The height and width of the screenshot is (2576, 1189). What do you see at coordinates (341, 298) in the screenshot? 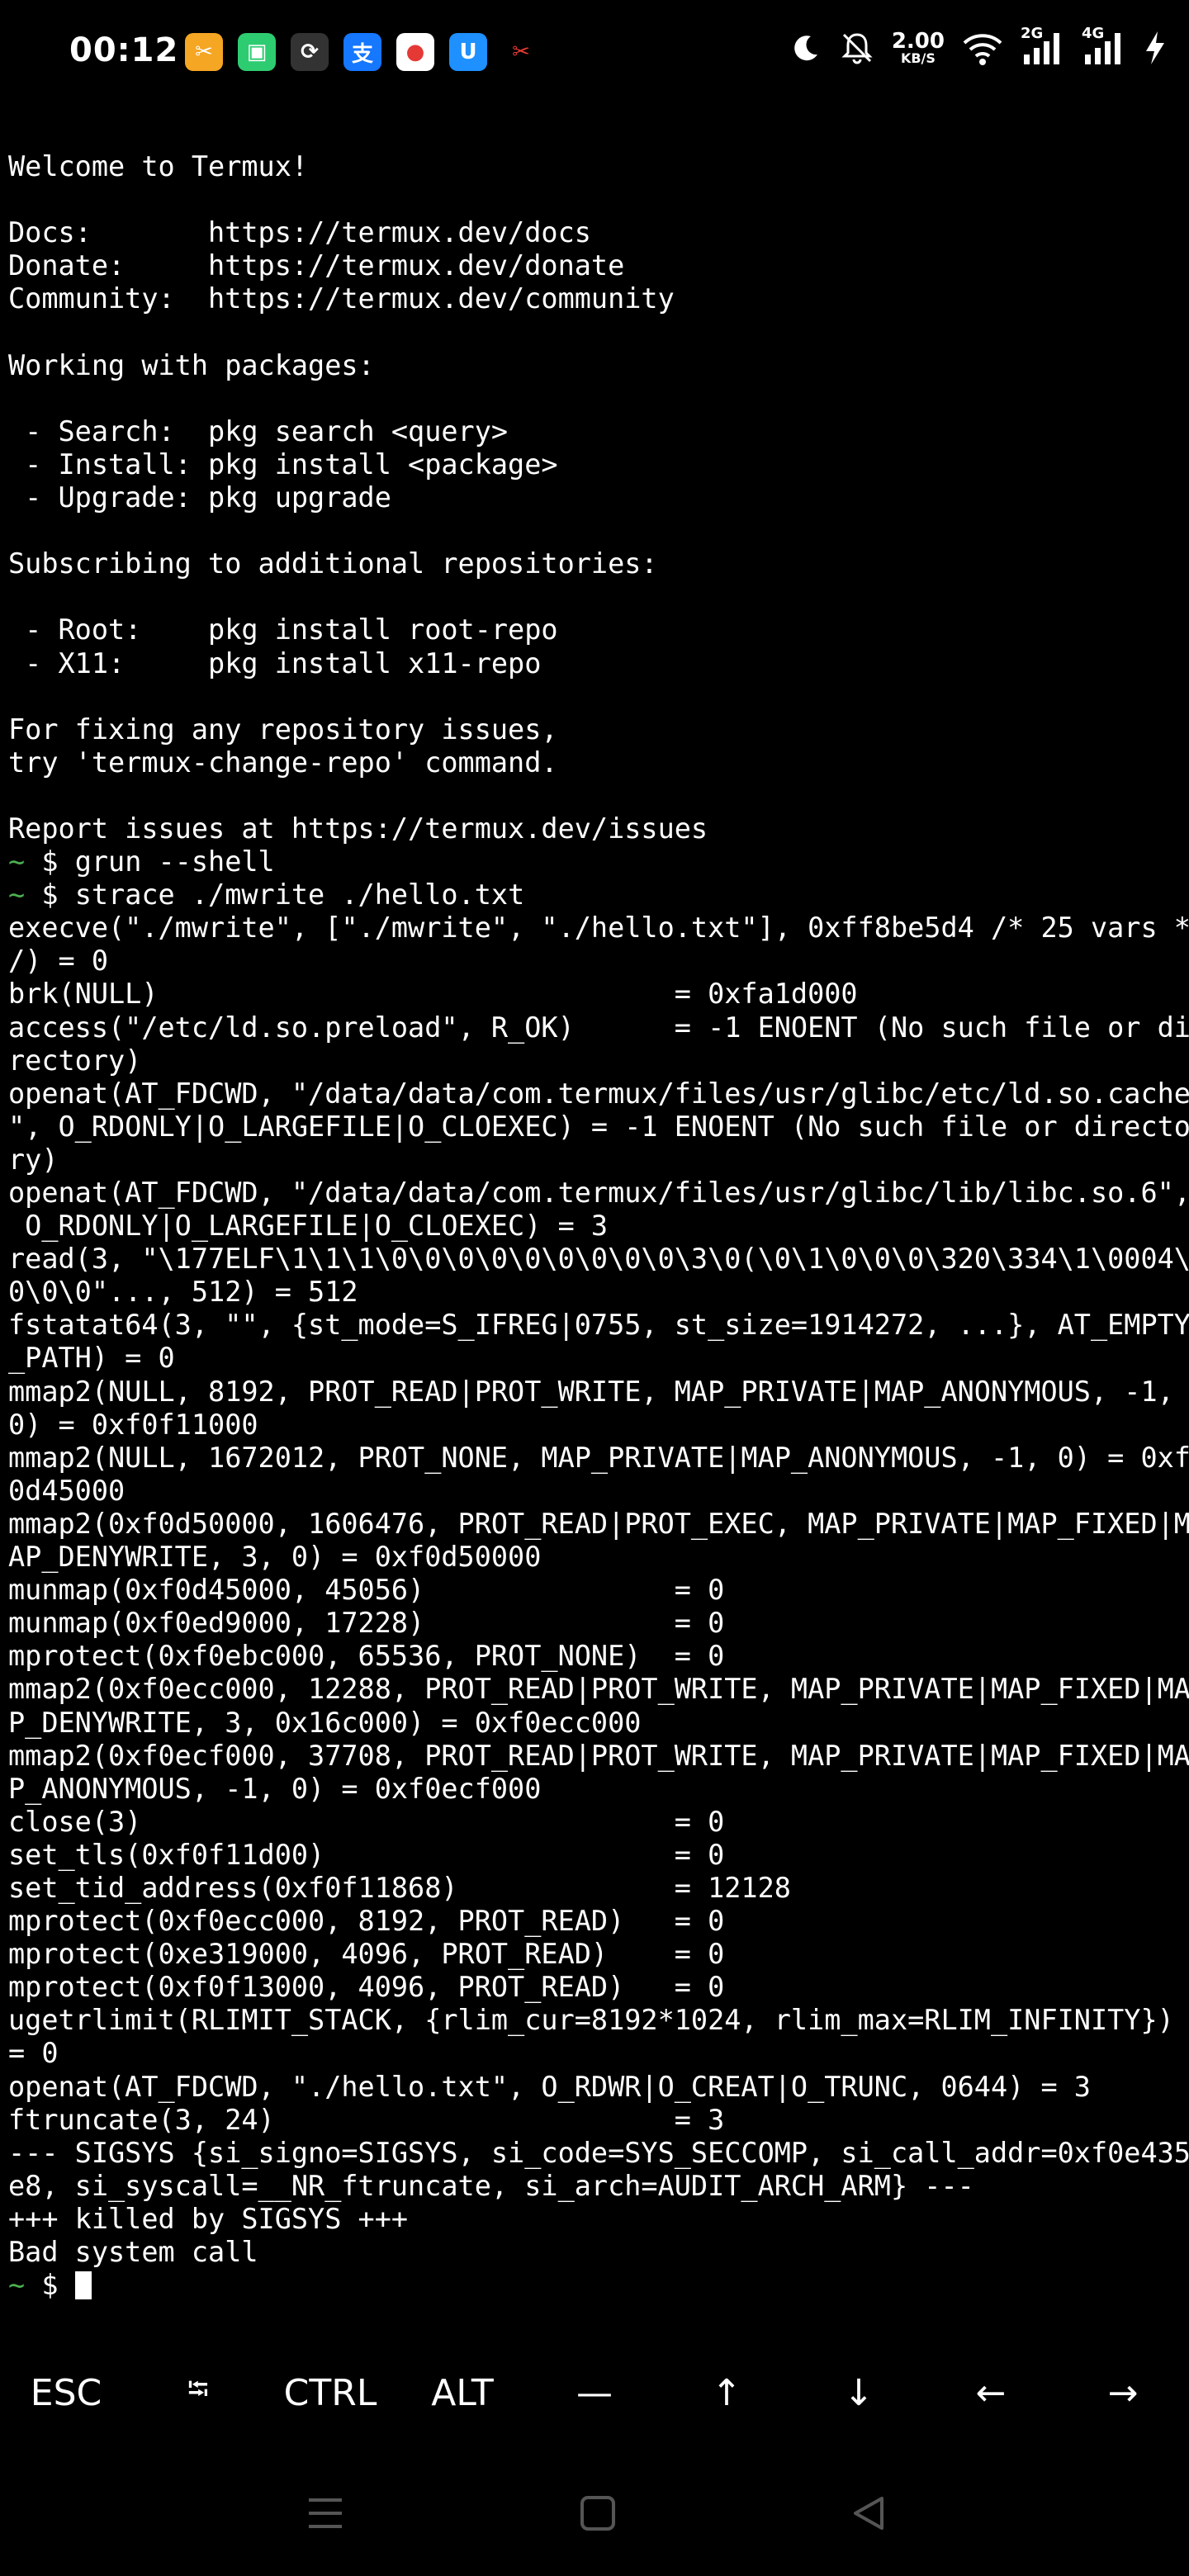
I see `welcome-line: Community: https://termux.dev/community` at bounding box center [341, 298].